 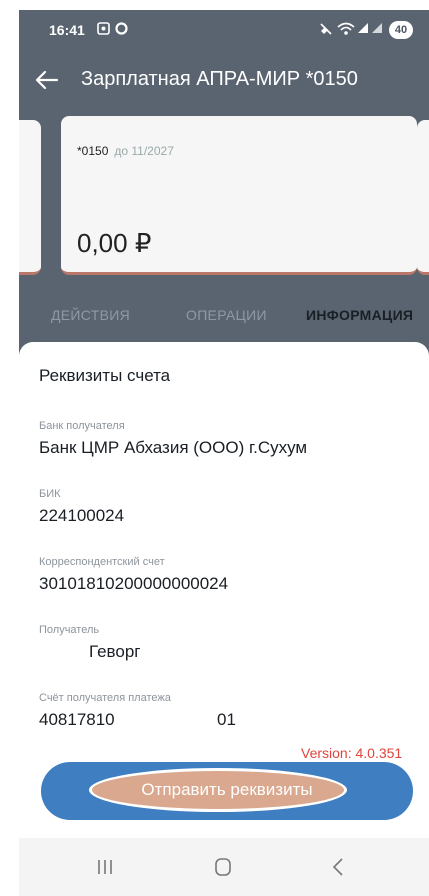 What do you see at coordinates (339, 867) in the screenshot?
I see `back-nav-icon` at bounding box center [339, 867].